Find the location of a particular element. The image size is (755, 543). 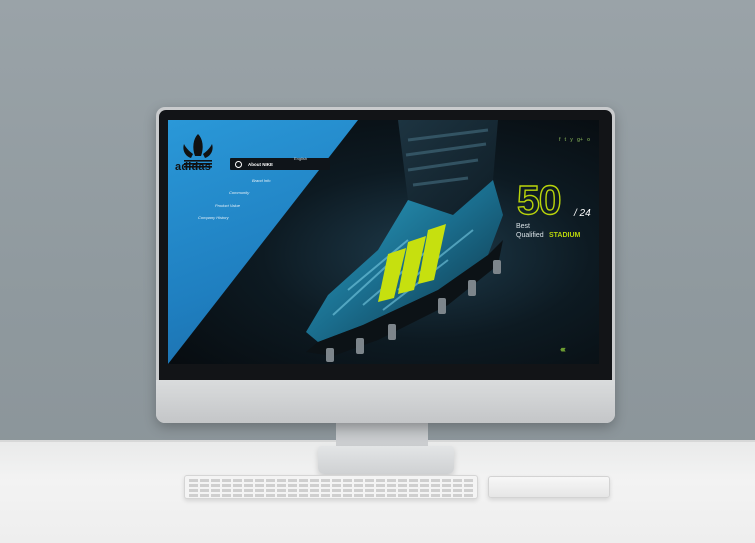

nav-item-product-value: Product Value is located at coordinates (227, 205).